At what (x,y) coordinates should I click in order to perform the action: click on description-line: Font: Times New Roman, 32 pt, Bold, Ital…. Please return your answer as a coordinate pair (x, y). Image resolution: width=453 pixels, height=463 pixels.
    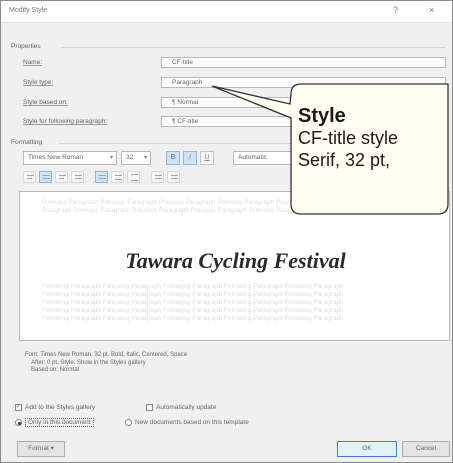
    Looking at the image, I should click on (106, 355).